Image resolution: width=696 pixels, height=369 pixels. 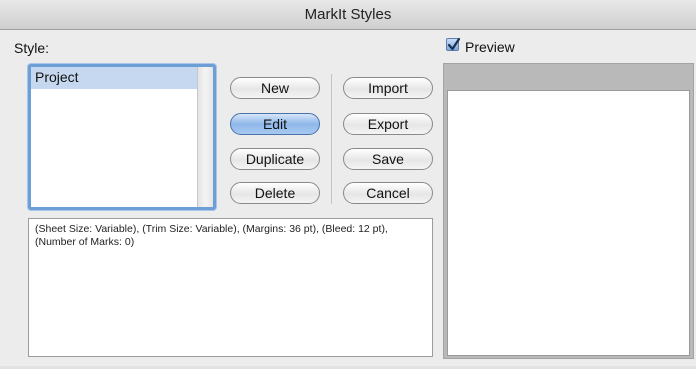 What do you see at coordinates (275, 88) in the screenshot?
I see `new-button: New` at bounding box center [275, 88].